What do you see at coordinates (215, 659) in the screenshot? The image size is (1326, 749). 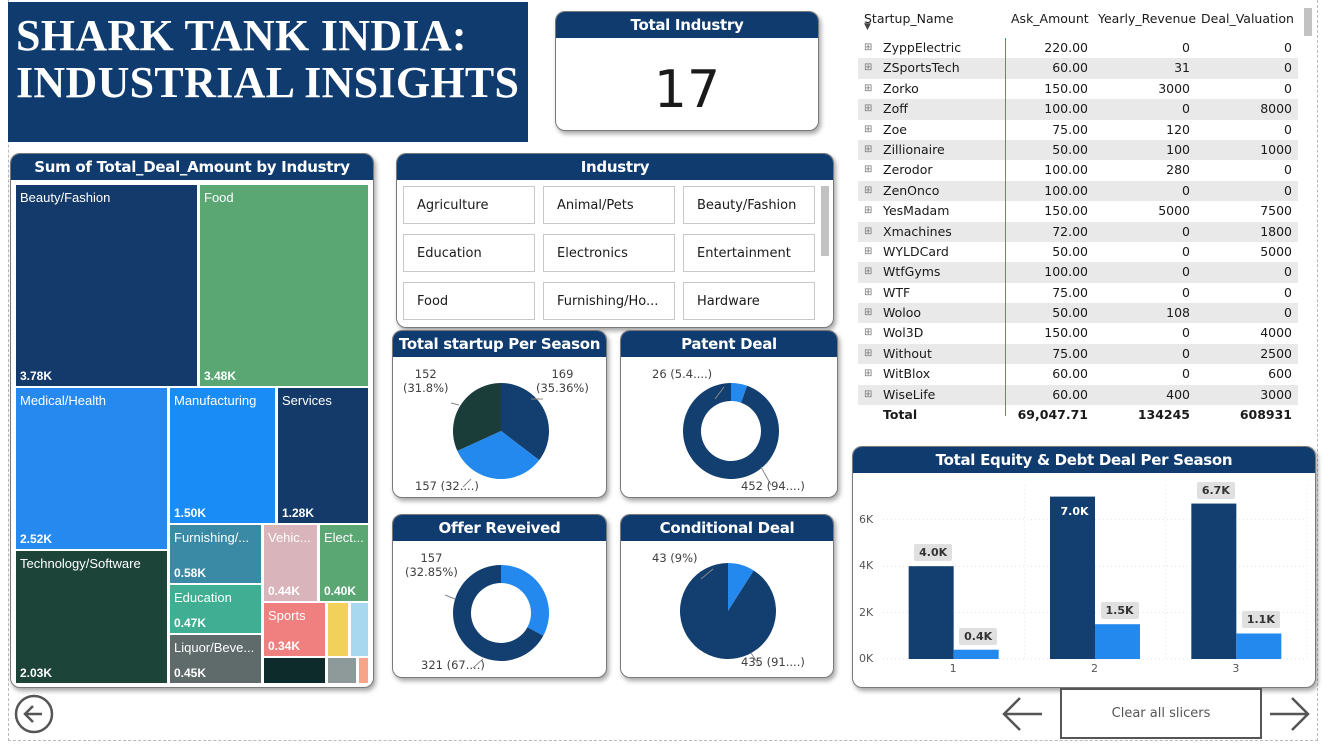 I see `treemap-cell: Liquor/Beve... 0.45K` at bounding box center [215, 659].